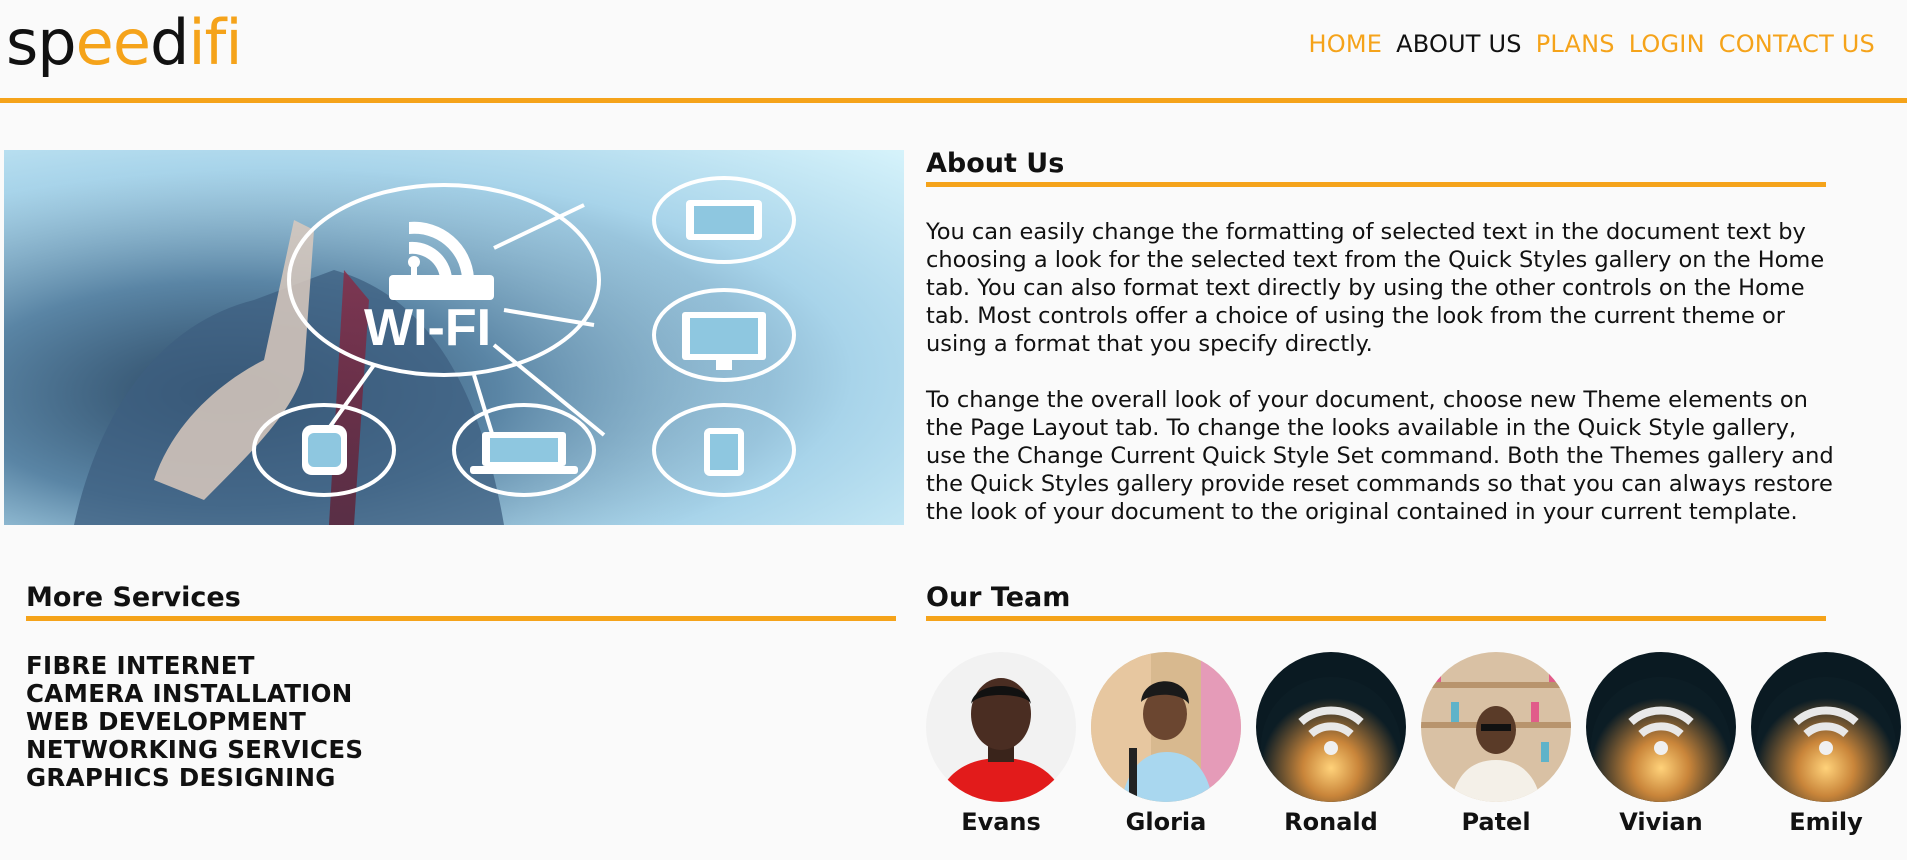 This screenshot has width=1907, height=860. Describe the element at coordinates (427, 328) in the screenshot. I see `wifi-label: WI-FI` at that location.